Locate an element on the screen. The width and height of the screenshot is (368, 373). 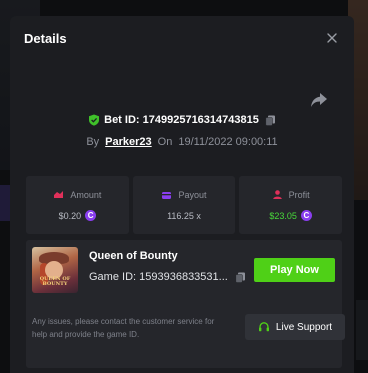
on-label: On is located at coordinates (165, 142).